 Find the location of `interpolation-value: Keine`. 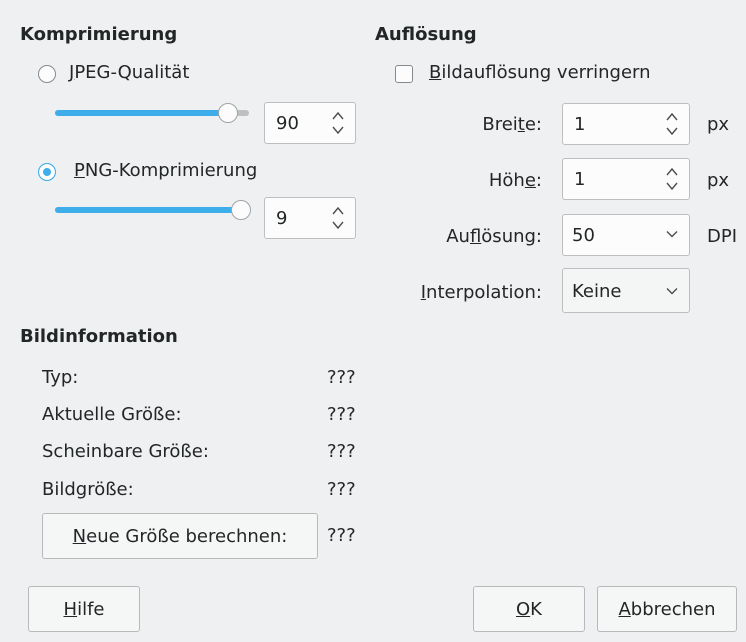

interpolation-value: Keine is located at coordinates (597, 291).